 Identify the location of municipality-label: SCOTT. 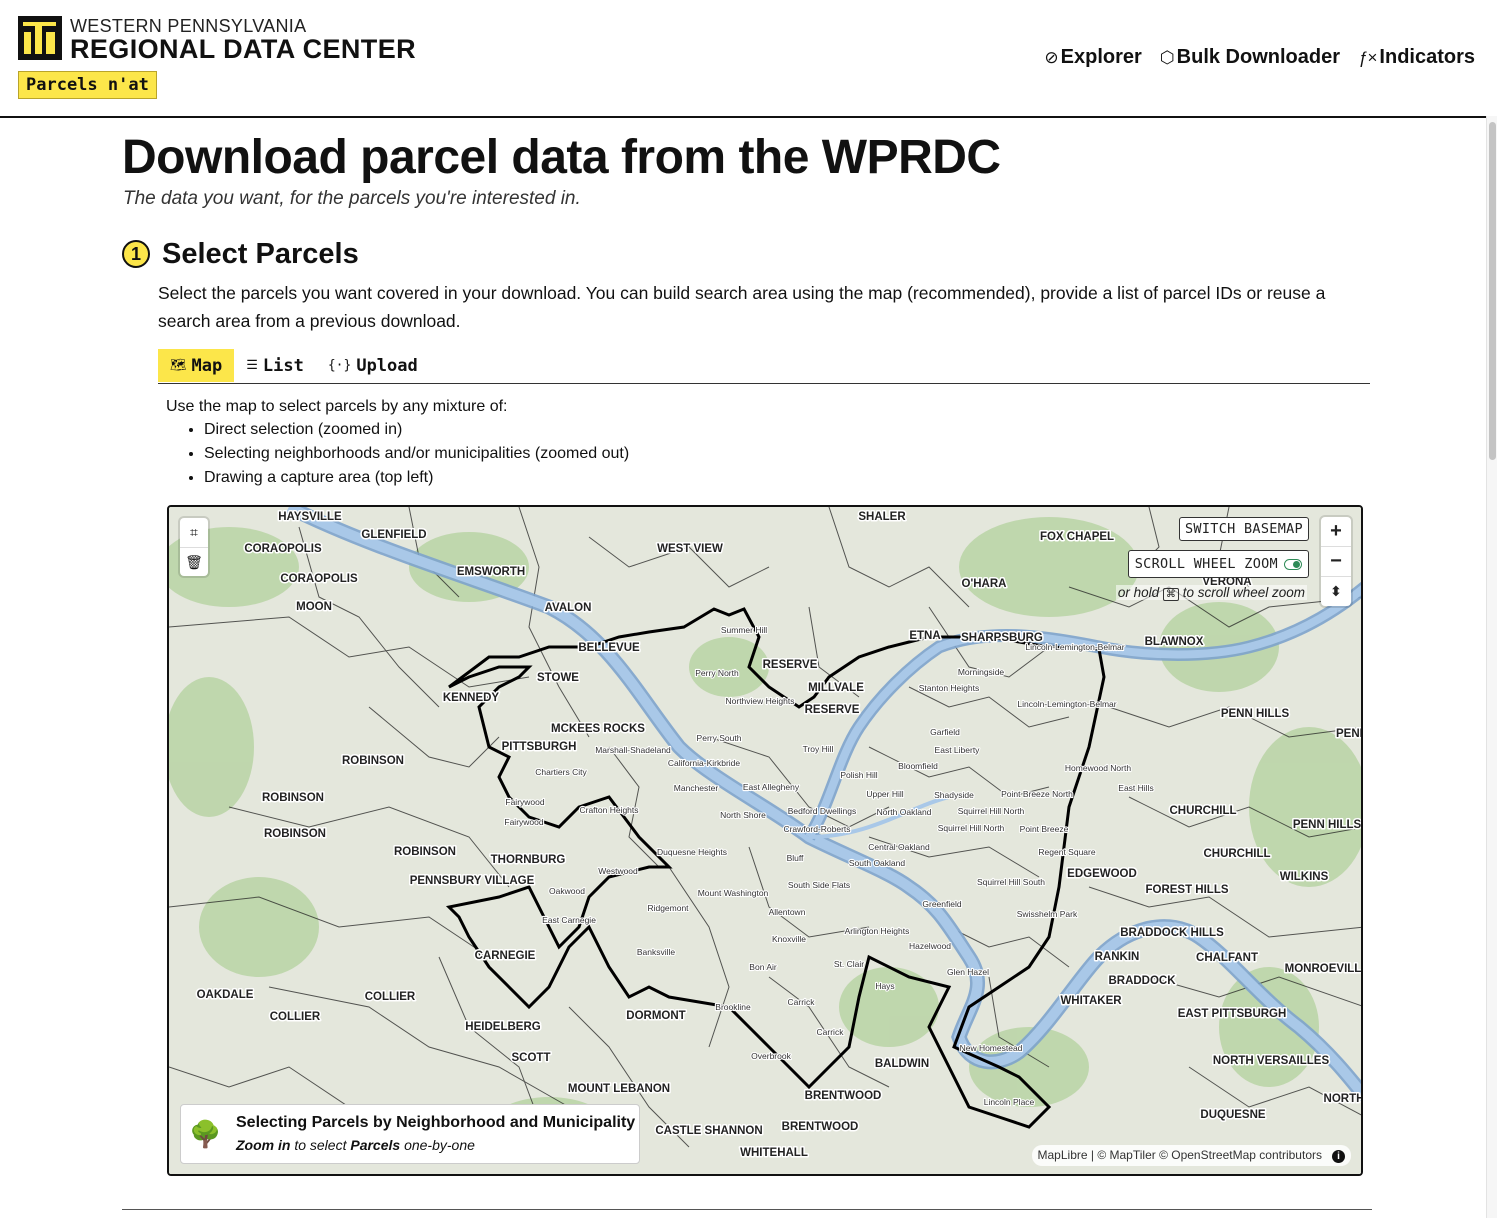
(531, 1058).